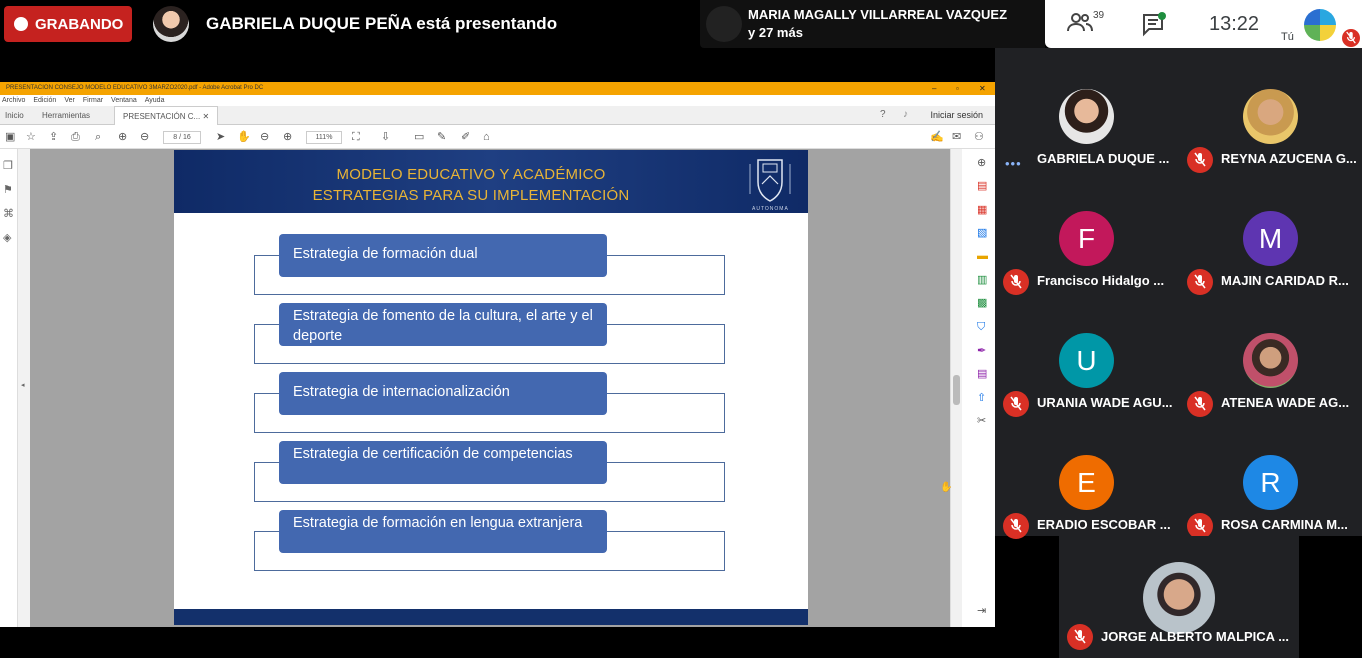 The width and height of the screenshot is (1362, 658). I want to click on marquee-zoom-icon: ⛶, so click(356, 137).